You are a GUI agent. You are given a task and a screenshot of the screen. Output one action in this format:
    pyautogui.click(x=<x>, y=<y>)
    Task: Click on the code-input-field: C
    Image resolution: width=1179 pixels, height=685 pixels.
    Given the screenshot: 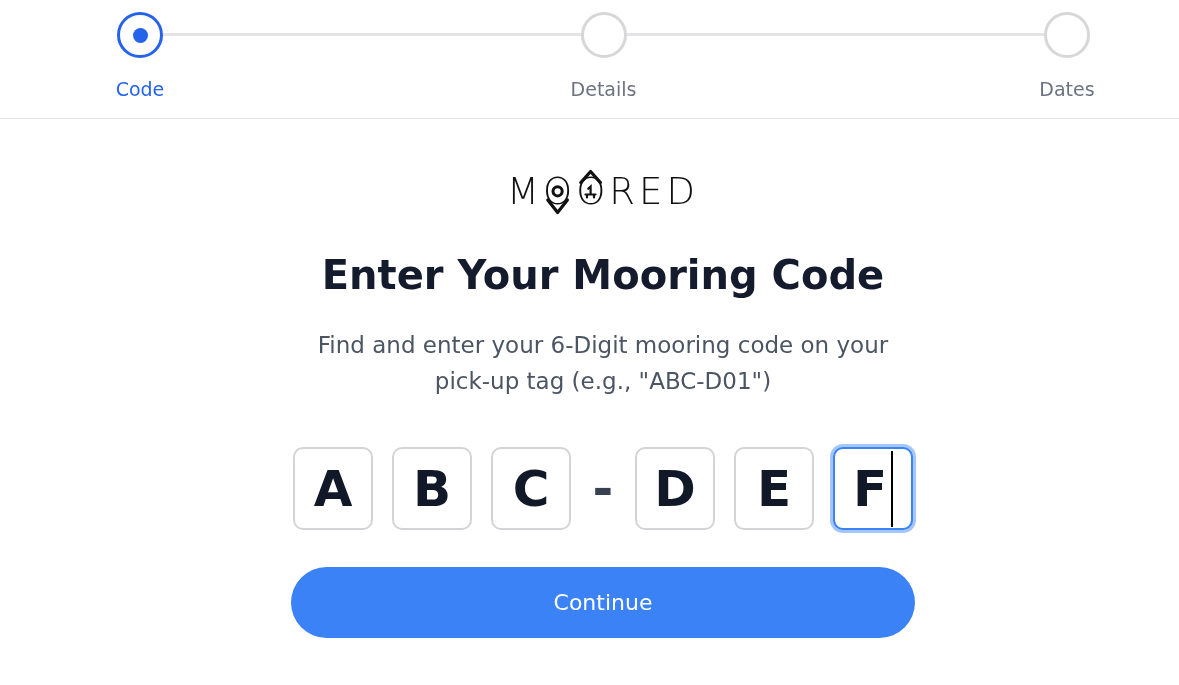 What is the action you would take?
    pyautogui.click(x=531, y=488)
    